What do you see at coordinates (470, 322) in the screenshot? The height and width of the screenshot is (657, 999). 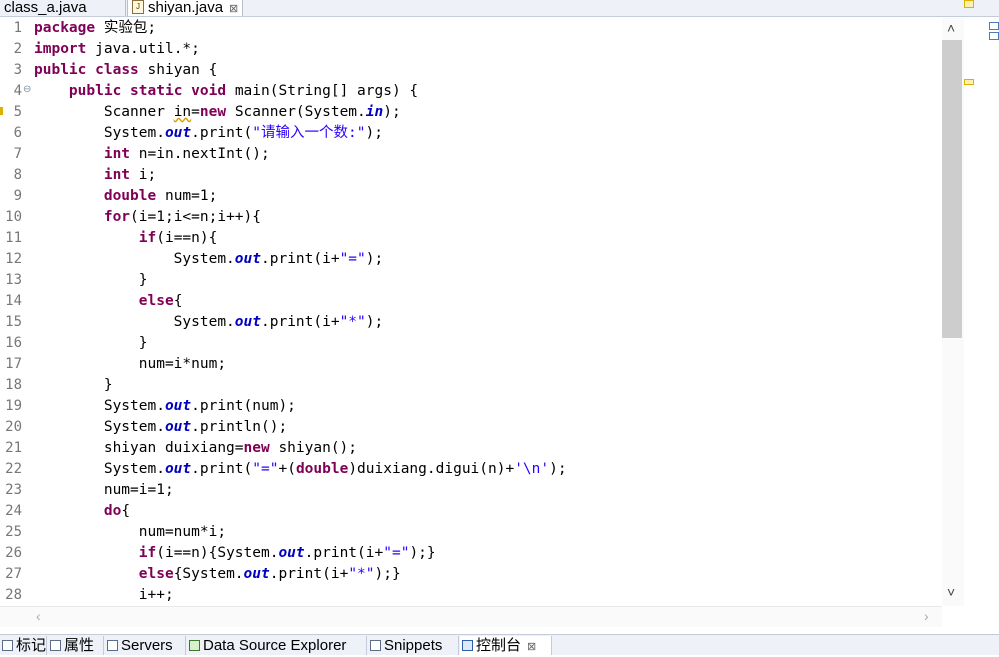 I see `code-line: 15 System.out.print(i+"*");` at bounding box center [470, 322].